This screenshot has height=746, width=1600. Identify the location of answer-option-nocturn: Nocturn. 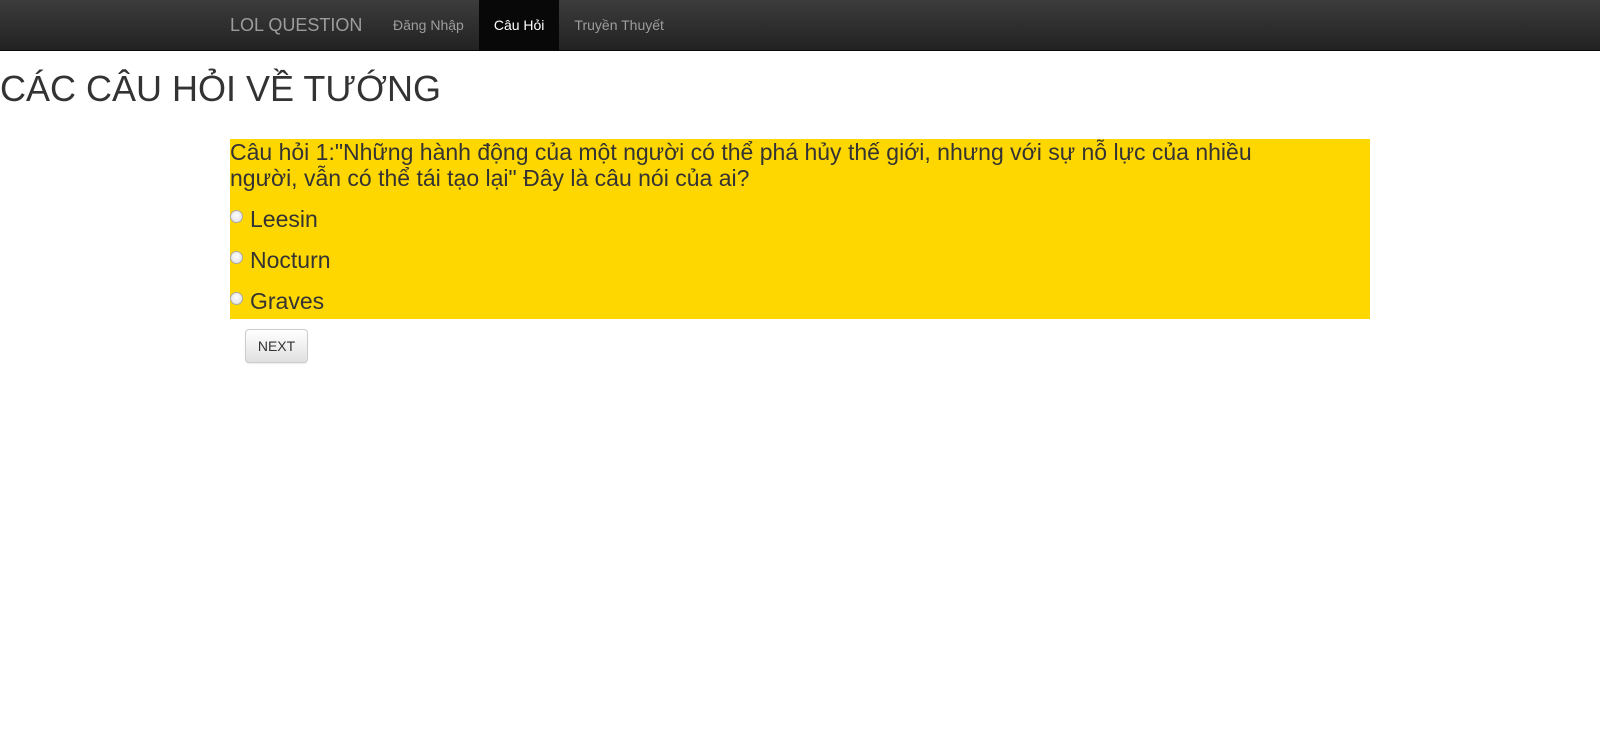
(280, 260).